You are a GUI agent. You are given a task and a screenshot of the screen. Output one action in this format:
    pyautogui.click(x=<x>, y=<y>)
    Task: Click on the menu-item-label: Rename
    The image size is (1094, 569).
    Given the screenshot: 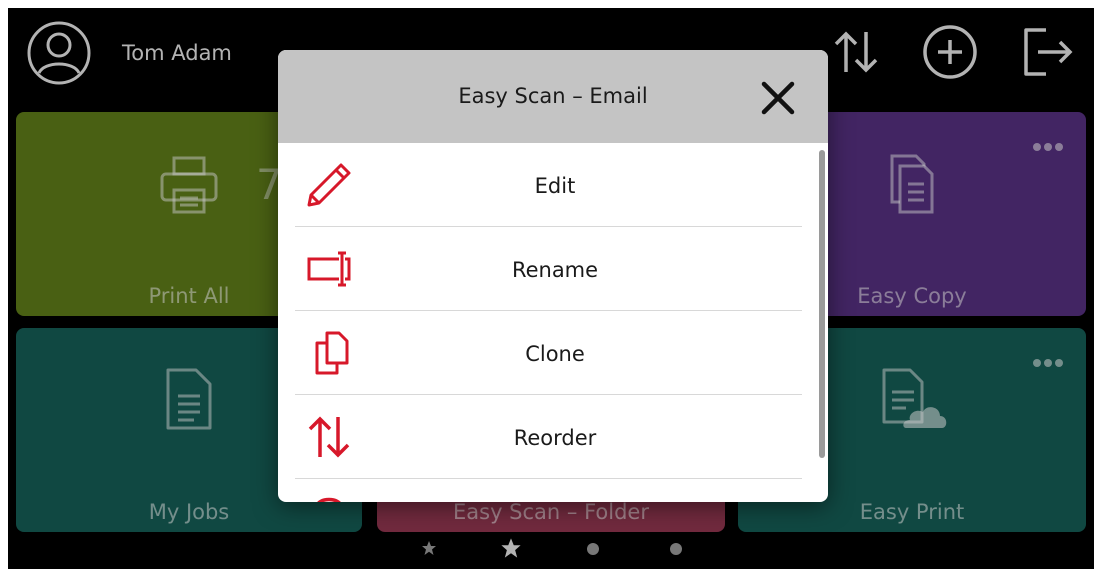 What is the action you would take?
    pyautogui.click(x=555, y=270)
    